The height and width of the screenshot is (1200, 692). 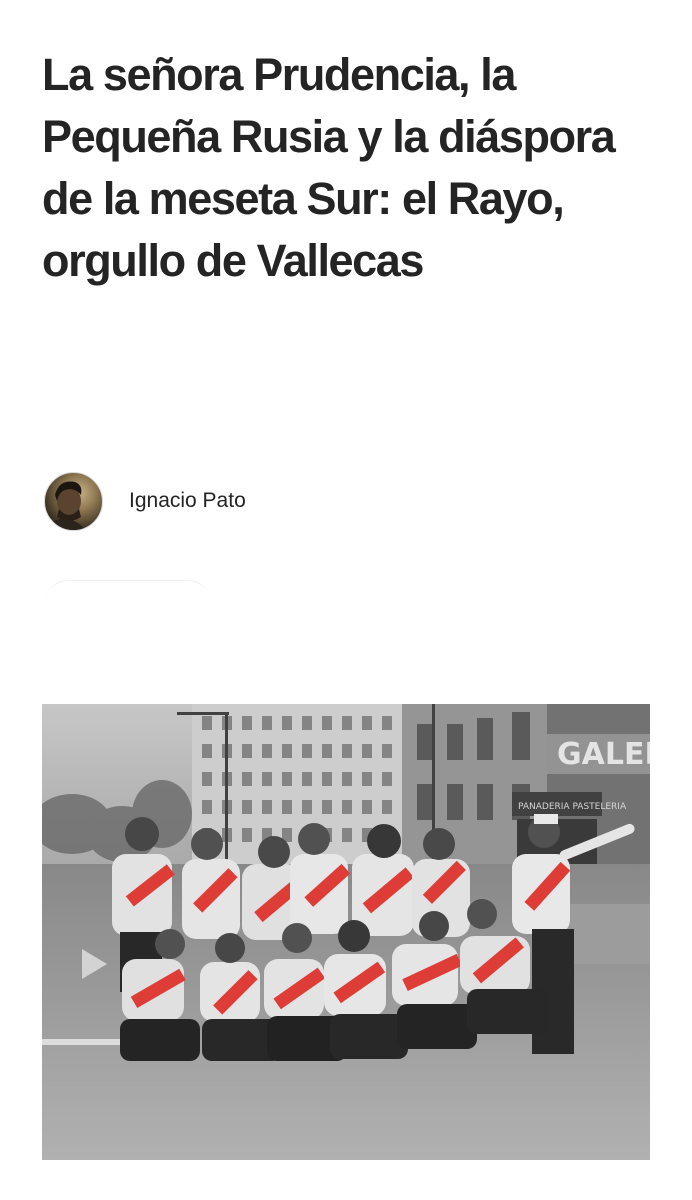 I want to click on author-avatar, so click(x=73, y=501).